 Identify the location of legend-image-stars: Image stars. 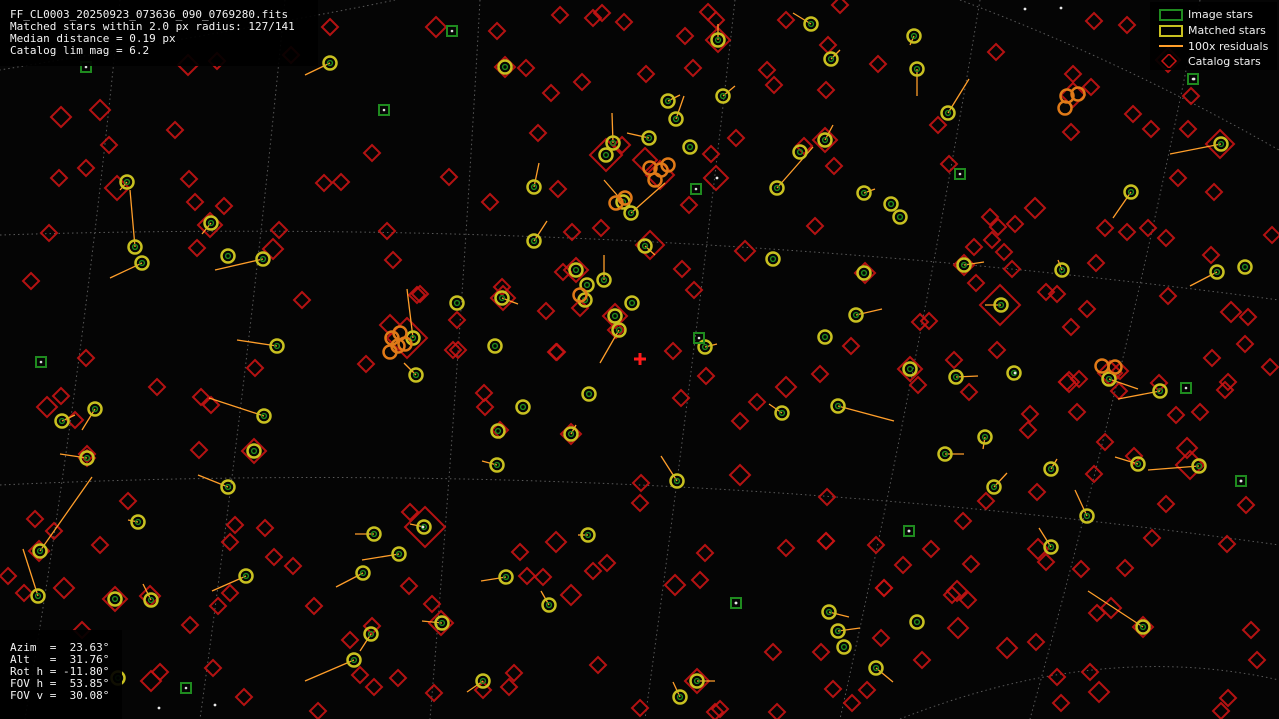
(1201, 14).